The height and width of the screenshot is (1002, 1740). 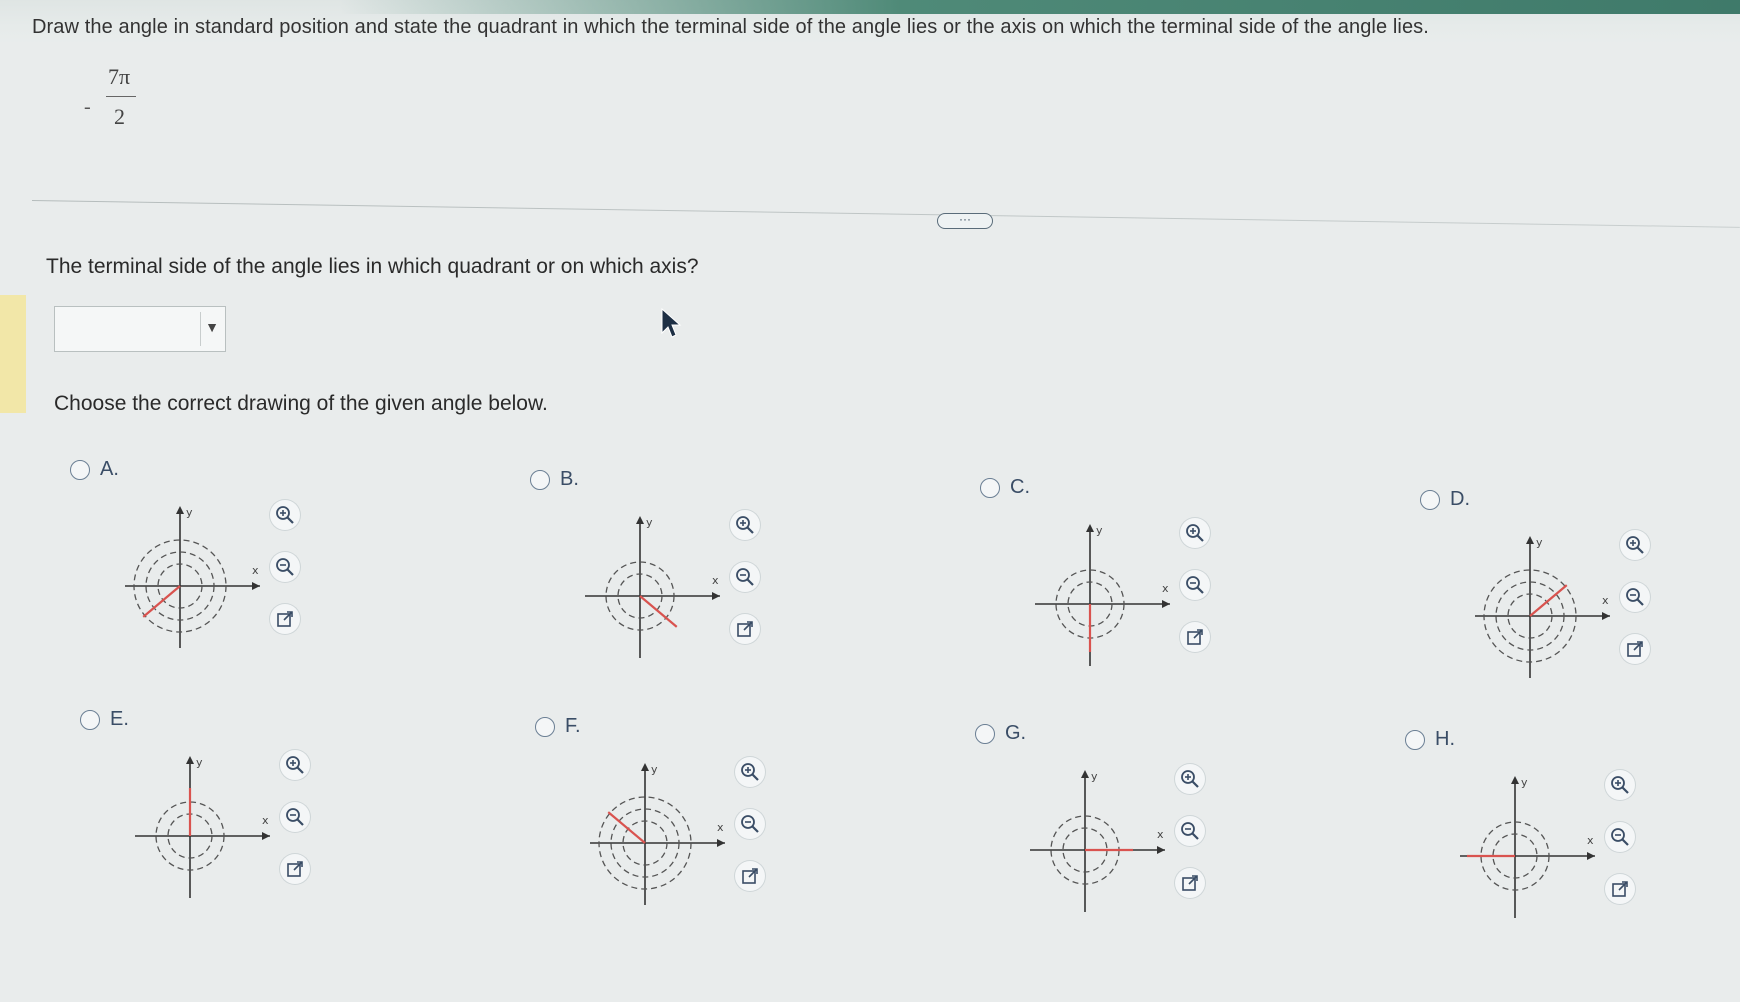 I want to click on option-a: A. x y, so click(x=200, y=569).